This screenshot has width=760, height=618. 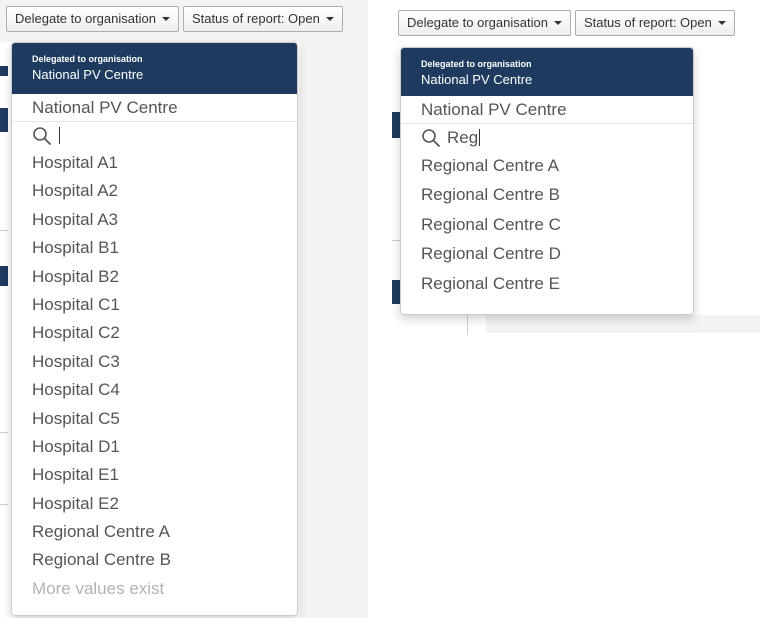 What do you see at coordinates (154, 447) in the screenshot?
I see `option-item: Hospital D1` at bounding box center [154, 447].